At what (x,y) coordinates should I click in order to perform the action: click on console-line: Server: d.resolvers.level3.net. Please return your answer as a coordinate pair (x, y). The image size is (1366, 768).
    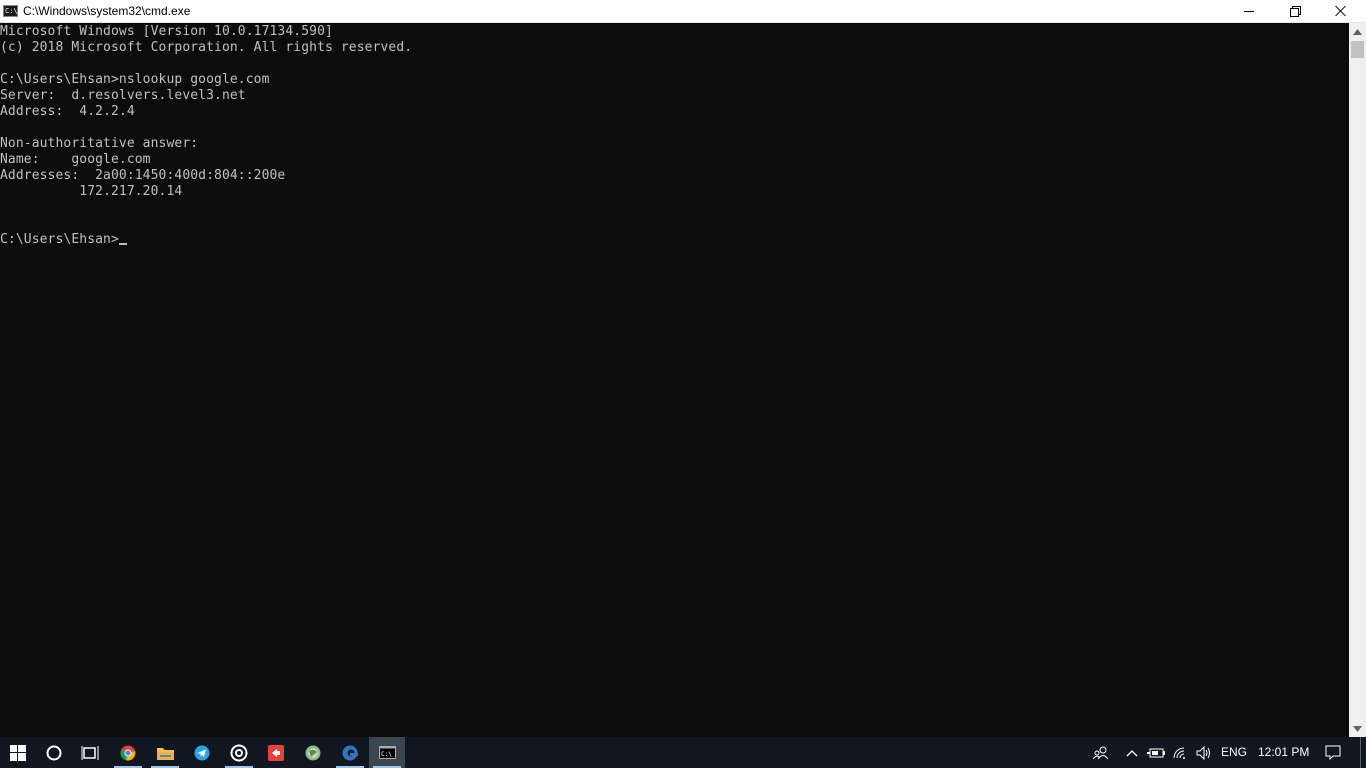
    Looking at the image, I should click on (123, 95).